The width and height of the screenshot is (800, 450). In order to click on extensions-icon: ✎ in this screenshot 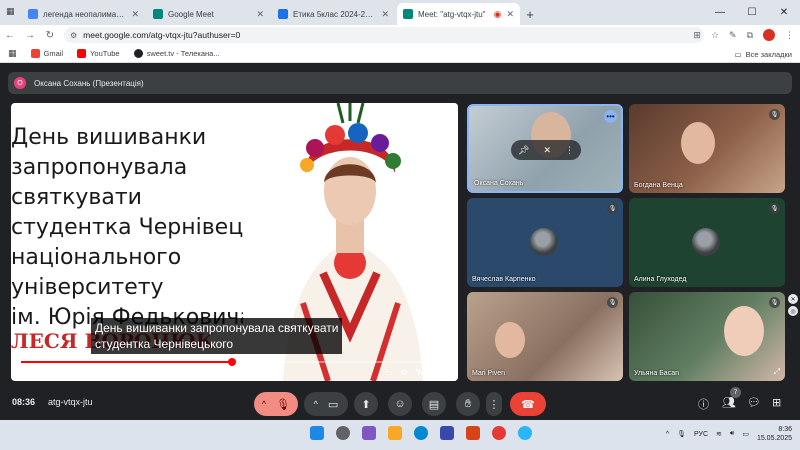, I will do `click(733, 35)`.